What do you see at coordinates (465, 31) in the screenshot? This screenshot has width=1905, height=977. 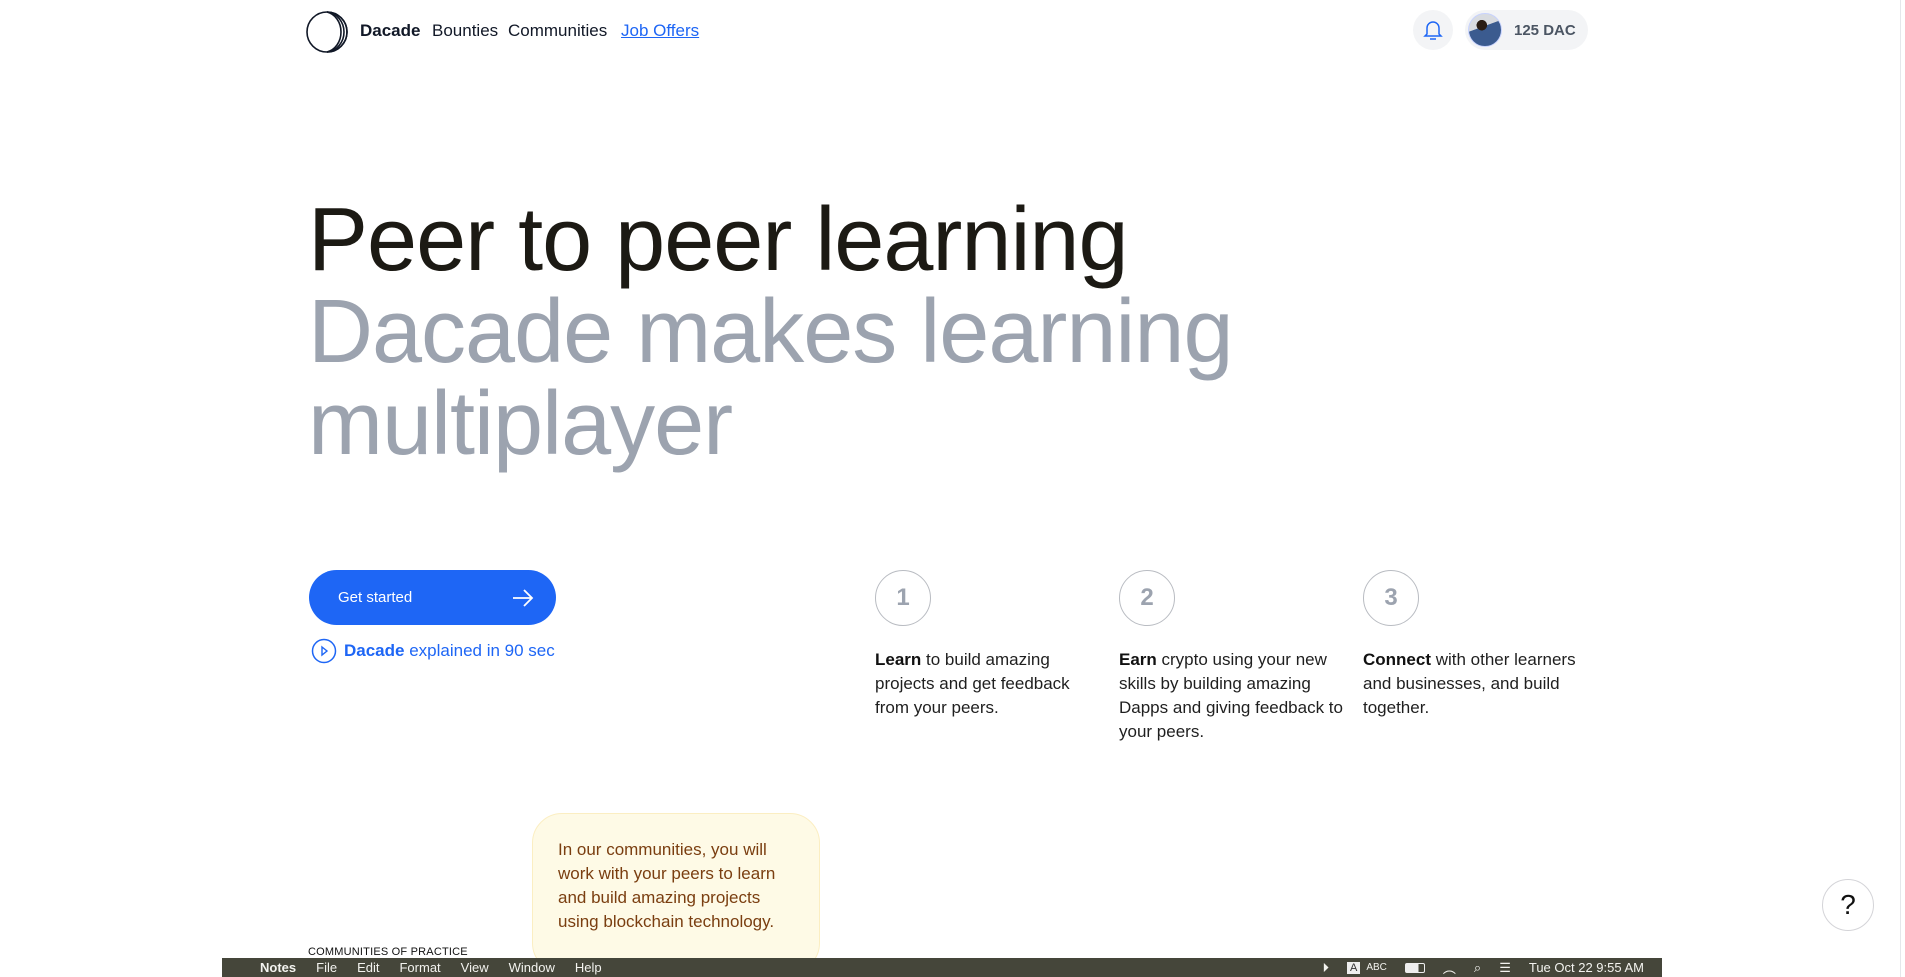 I see `nav-bounties: Bounties` at bounding box center [465, 31].